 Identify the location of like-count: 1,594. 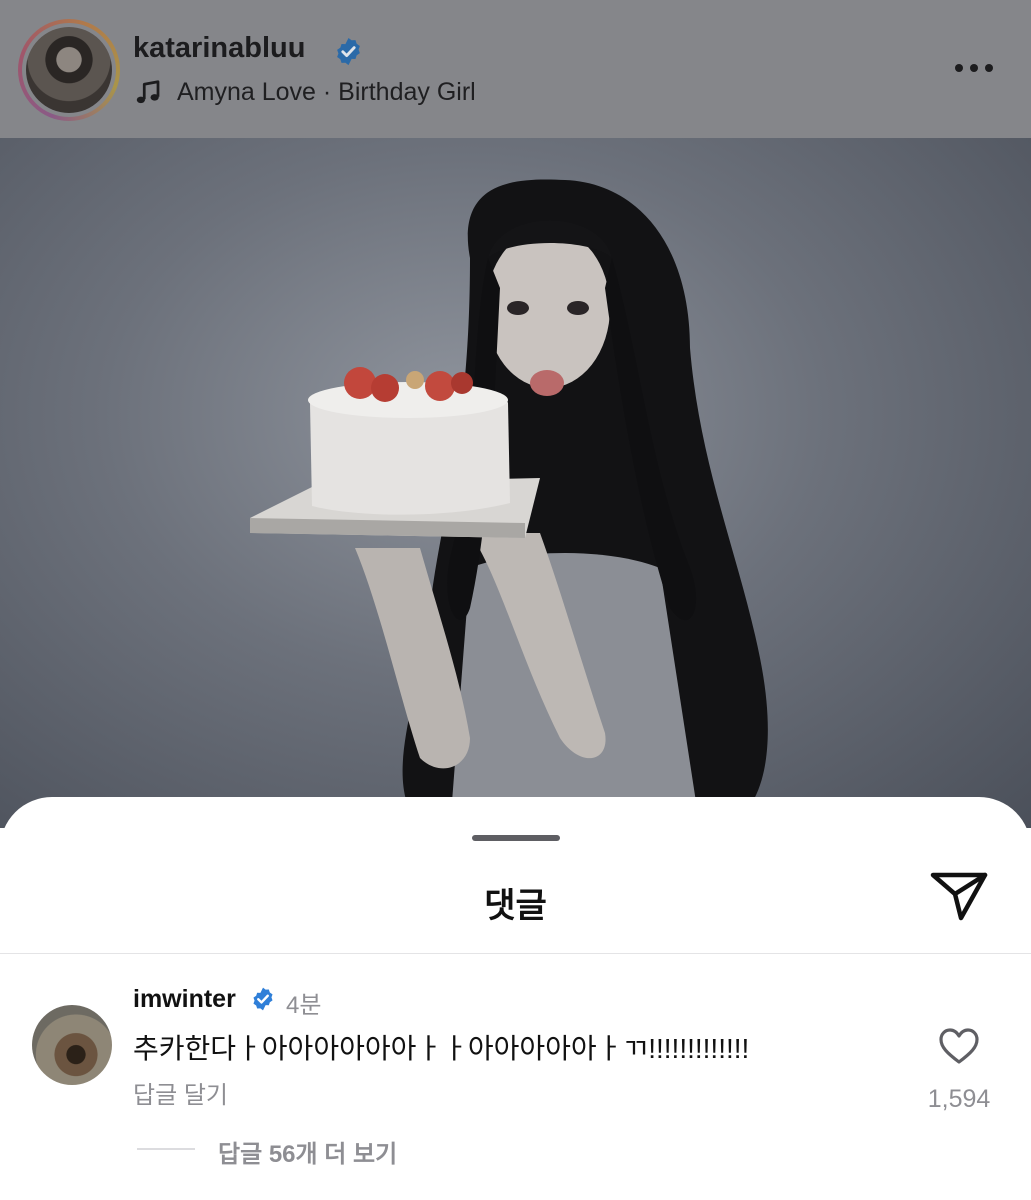
(959, 1099).